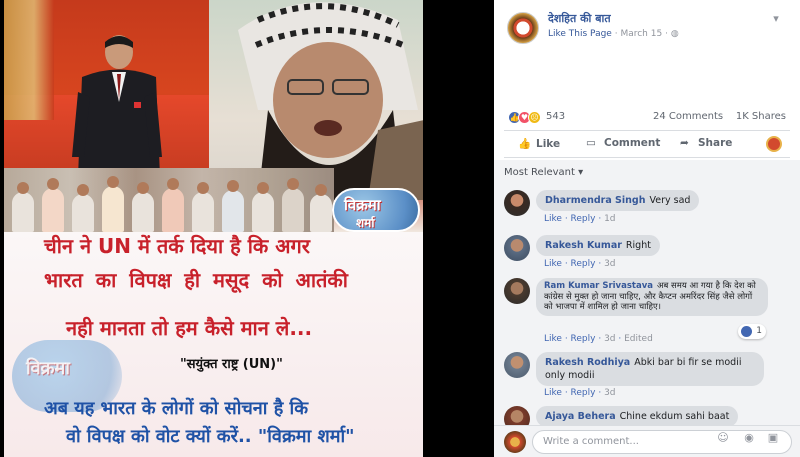 The height and width of the screenshot is (457, 800). I want to click on commenter-name: Rakesh Rodhiya, so click(587, 362).